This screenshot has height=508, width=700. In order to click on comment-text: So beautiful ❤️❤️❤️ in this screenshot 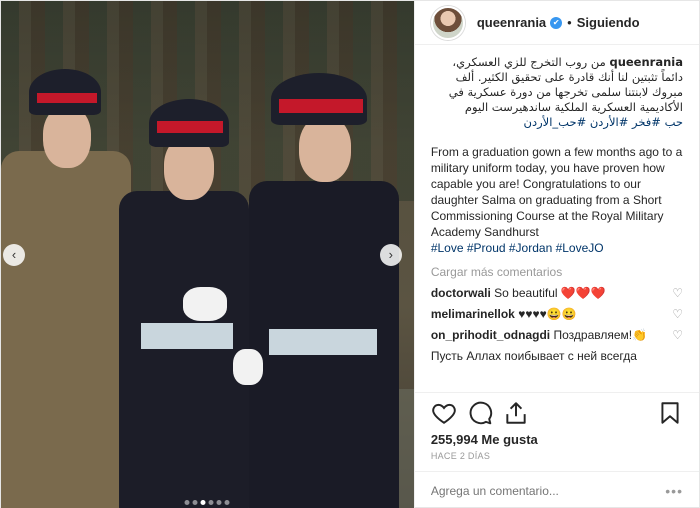, I will do `click(550, 293)`.